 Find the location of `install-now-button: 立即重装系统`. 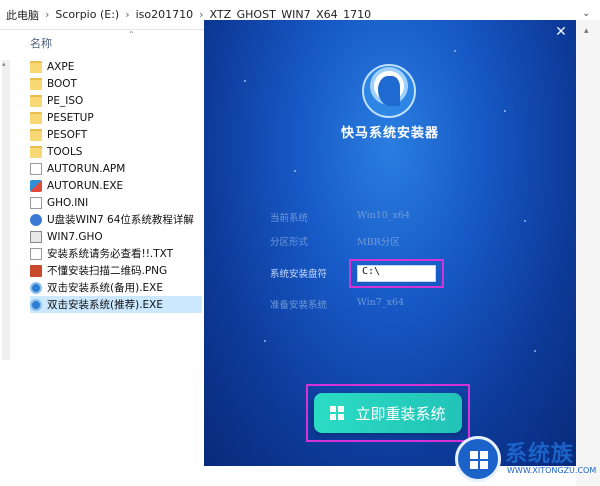

install-now-button: 立即重装系统 is located at coordinates (388, 413).